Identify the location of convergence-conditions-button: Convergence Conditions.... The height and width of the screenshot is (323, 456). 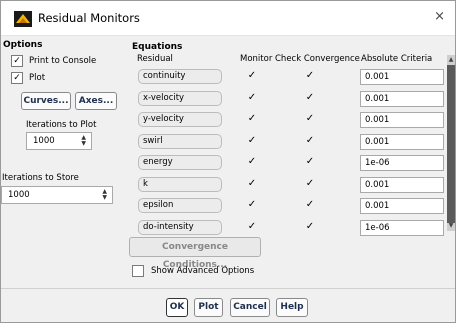
(195, 253).